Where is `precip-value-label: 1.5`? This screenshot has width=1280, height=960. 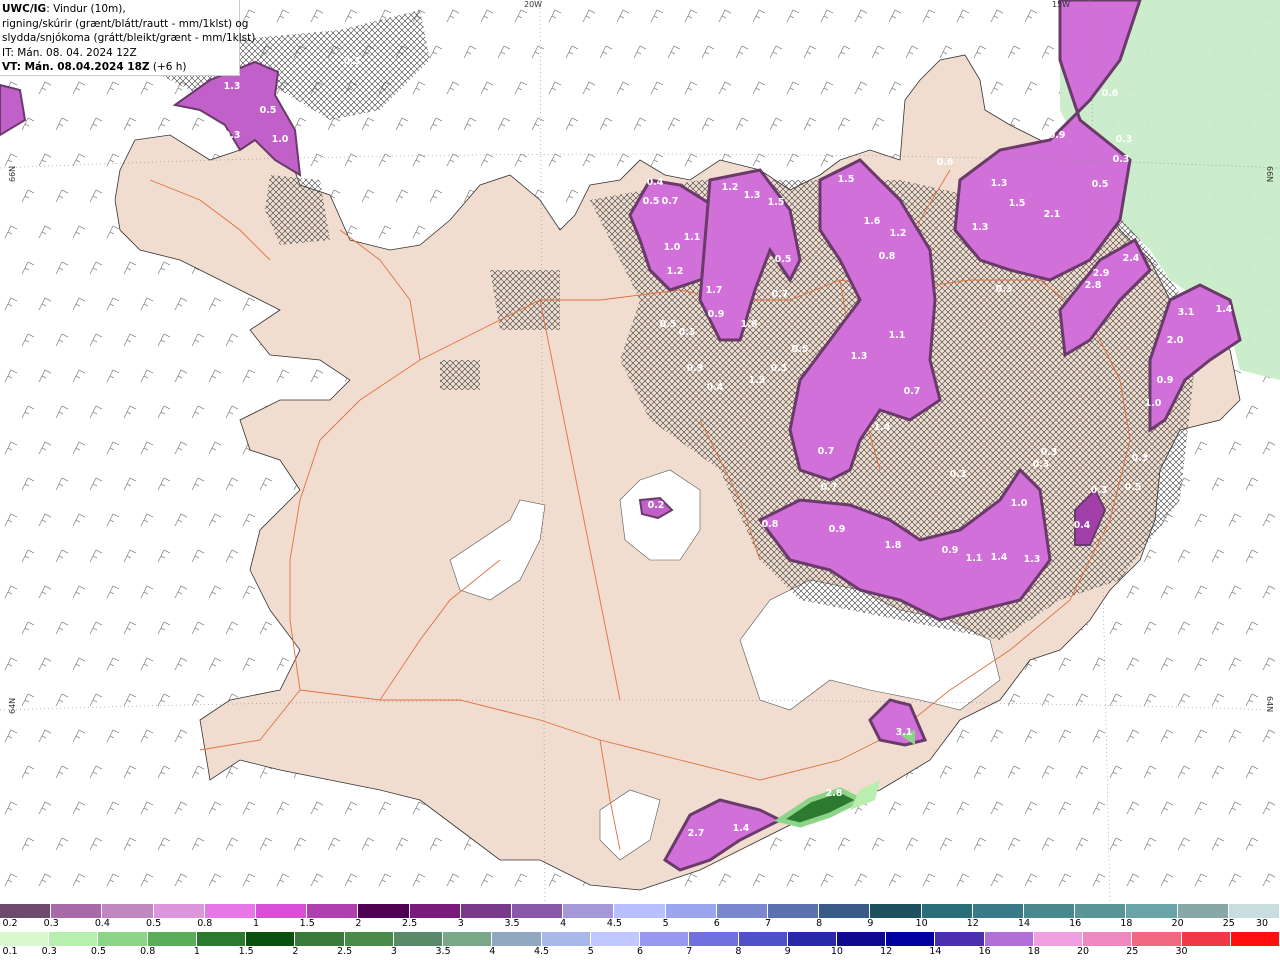 precip-value-label: 1.5 is located at coordinates (776, 202).